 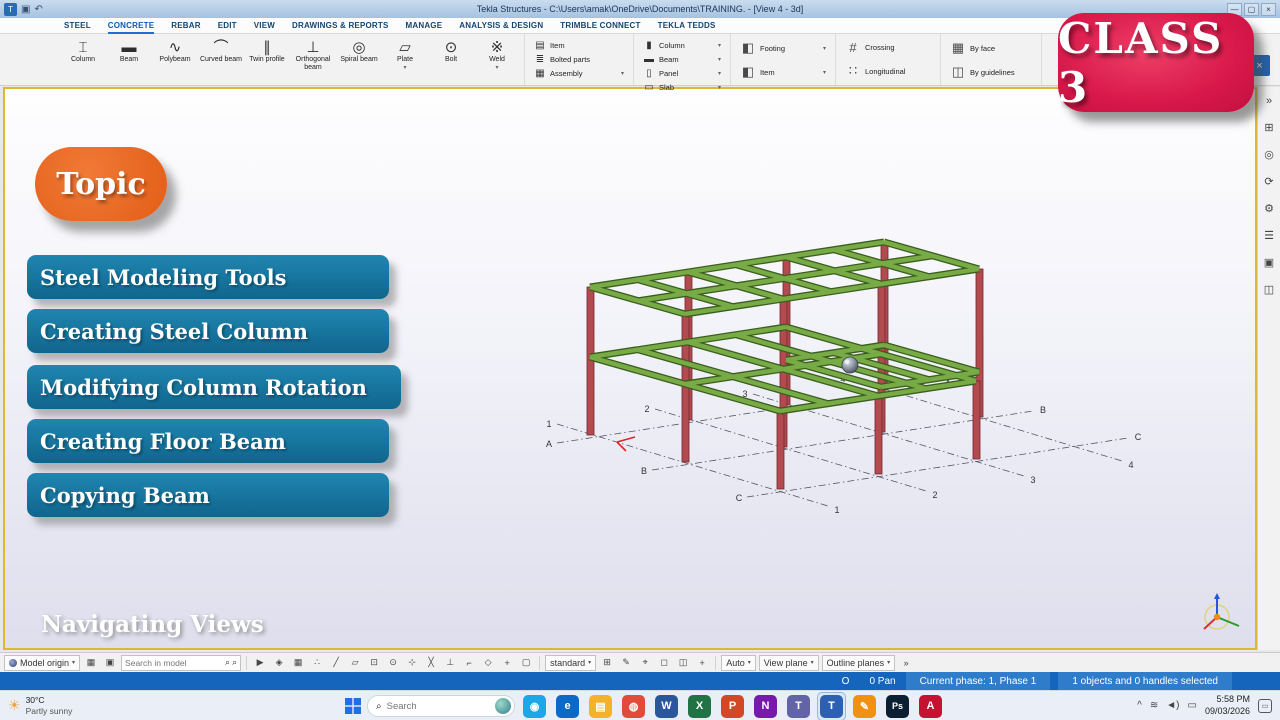 What do you see at coordinates (664, 663) in the screenshot?
I see `clip-plane-icon: ◻` at bounding box center [664, 663].